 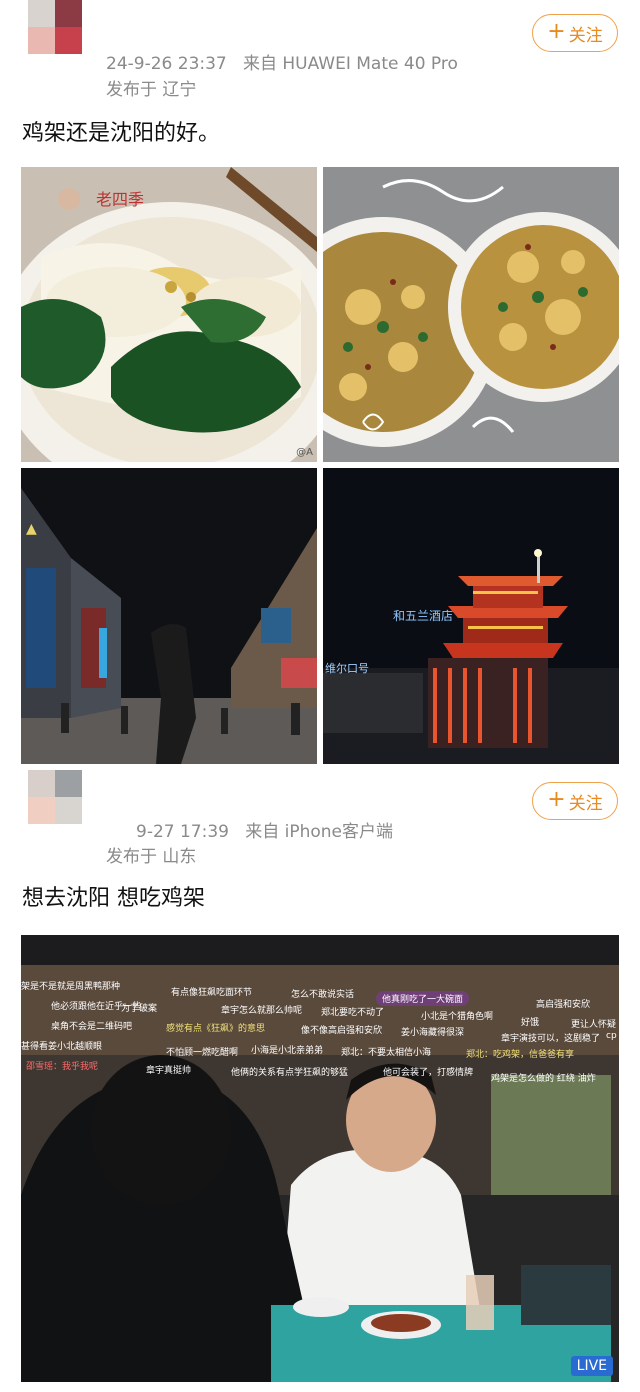 What do you see at coordinates (304, 452) in the screenshot?
I see `photo-watermark: @A` at bounding box center [304, 452].